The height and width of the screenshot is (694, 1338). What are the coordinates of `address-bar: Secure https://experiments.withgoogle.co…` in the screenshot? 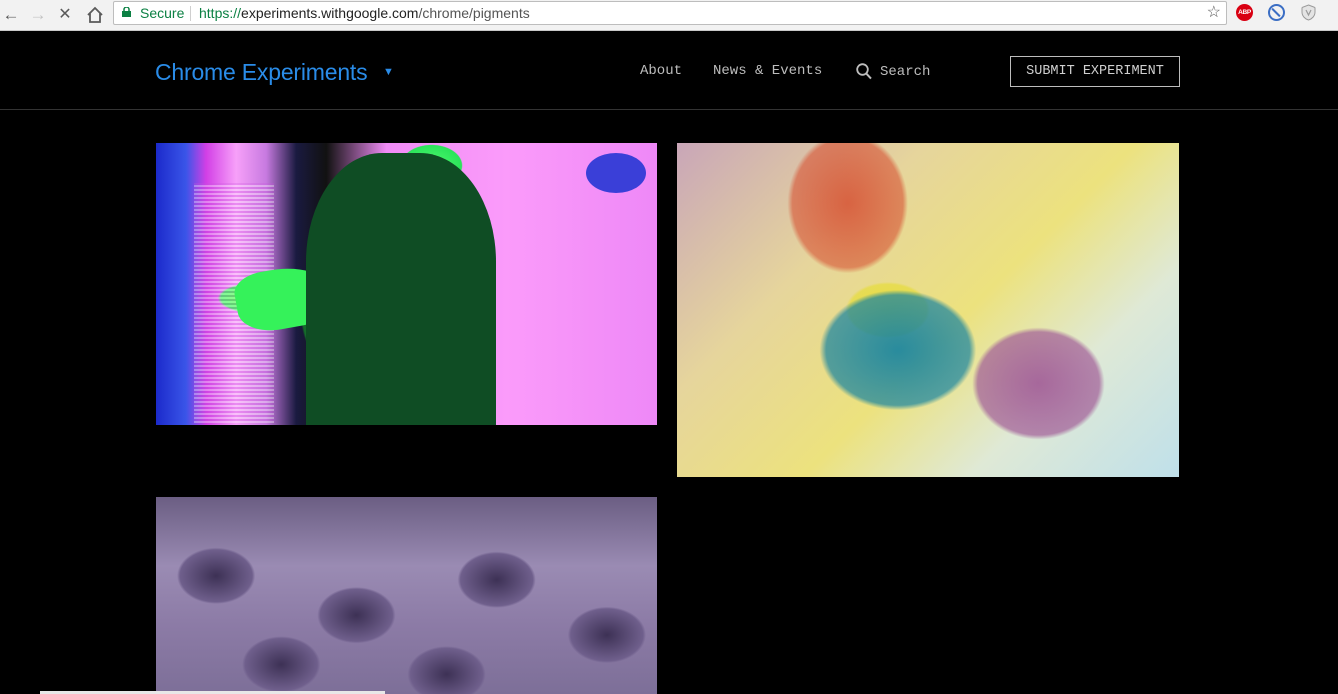 It's located at (670, 13).